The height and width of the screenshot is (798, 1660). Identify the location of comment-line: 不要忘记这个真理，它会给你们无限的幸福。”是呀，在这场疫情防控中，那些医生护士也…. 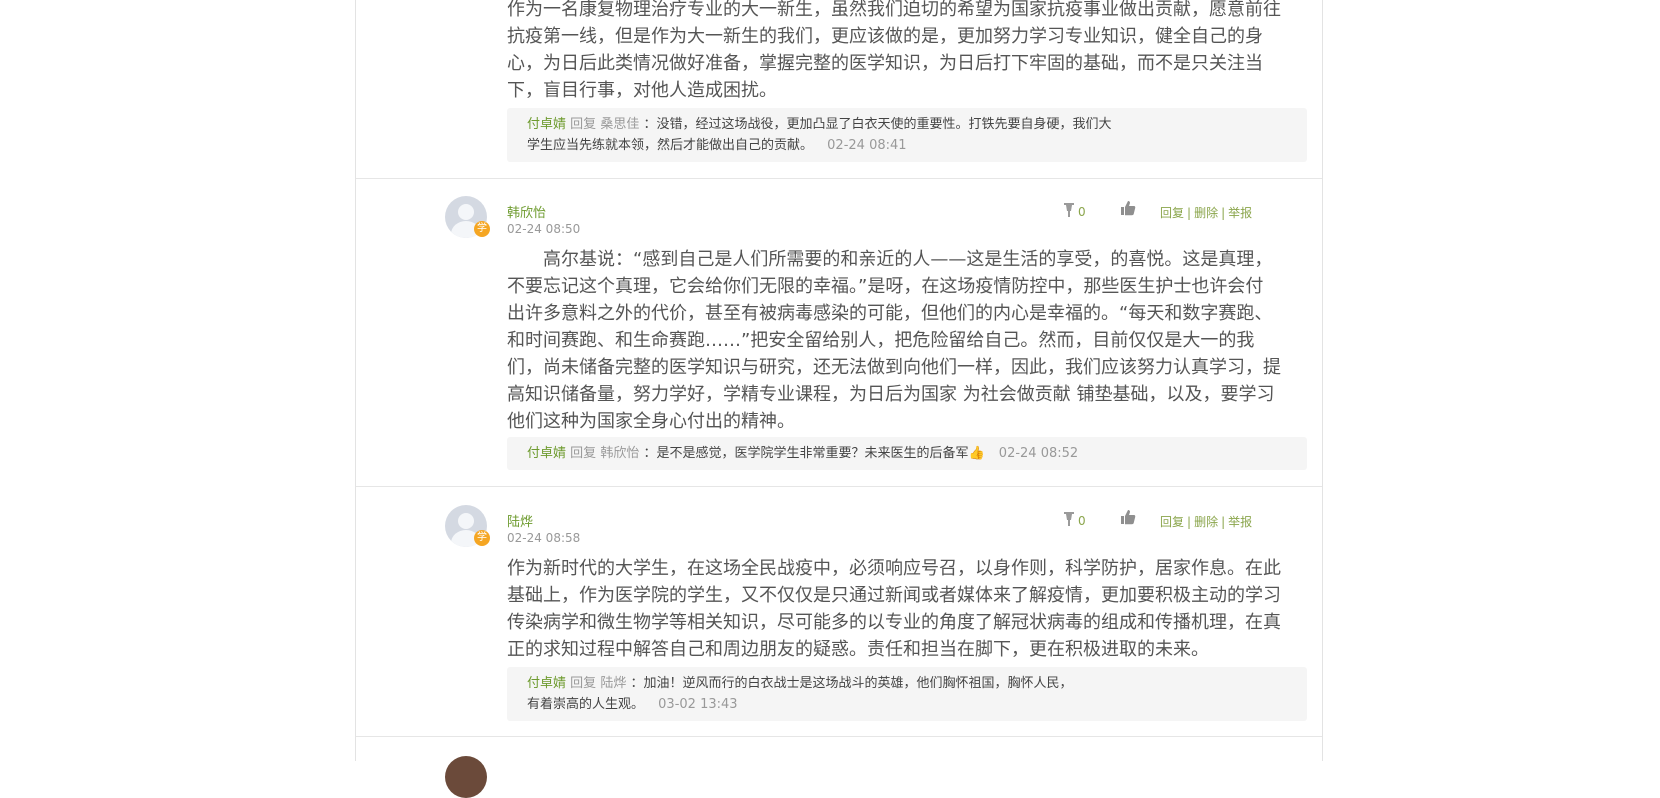
(885, 286).